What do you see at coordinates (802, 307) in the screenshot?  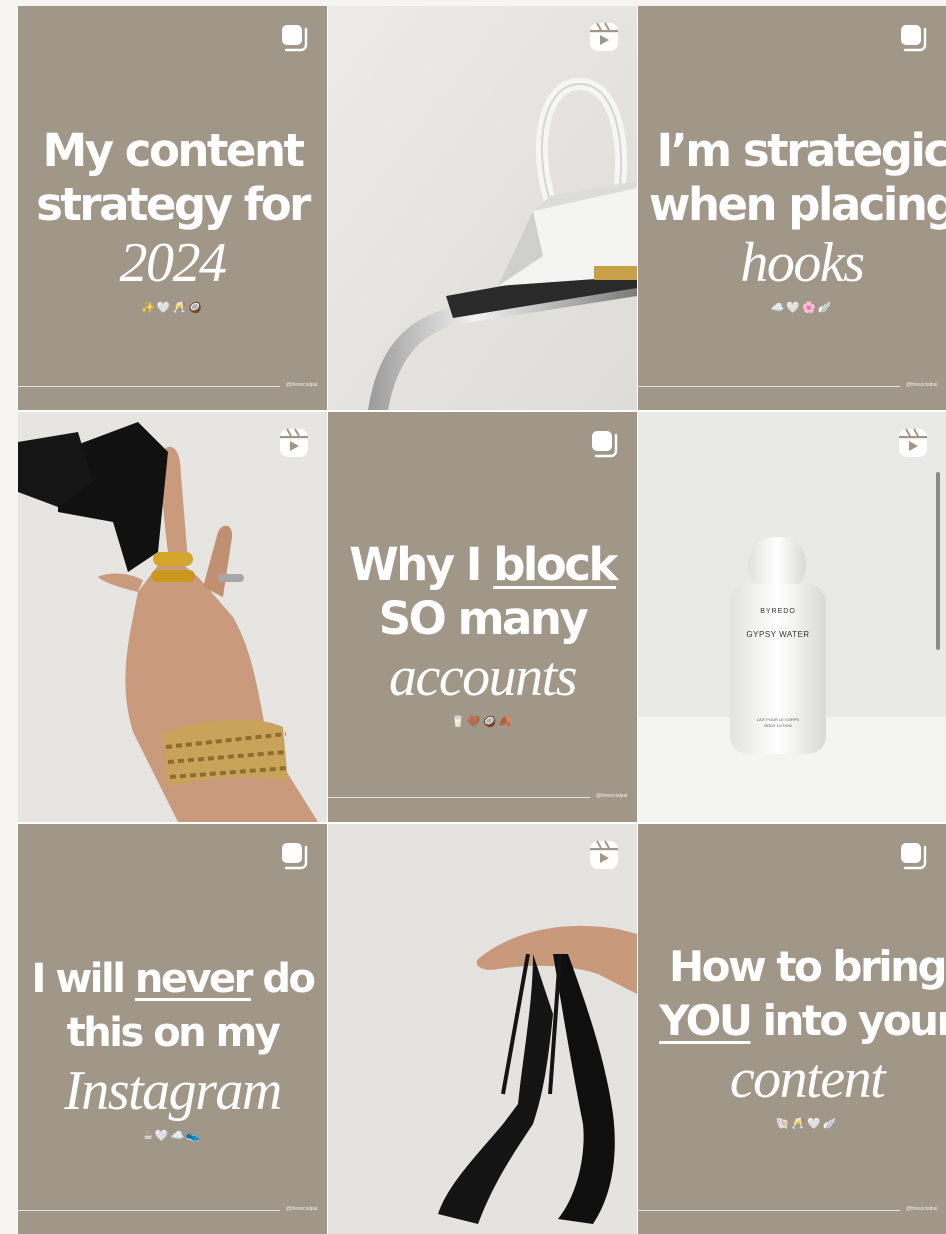 I see `emoji-row: ☁️🤍🌸🪽` at bounding box center [802, 307].